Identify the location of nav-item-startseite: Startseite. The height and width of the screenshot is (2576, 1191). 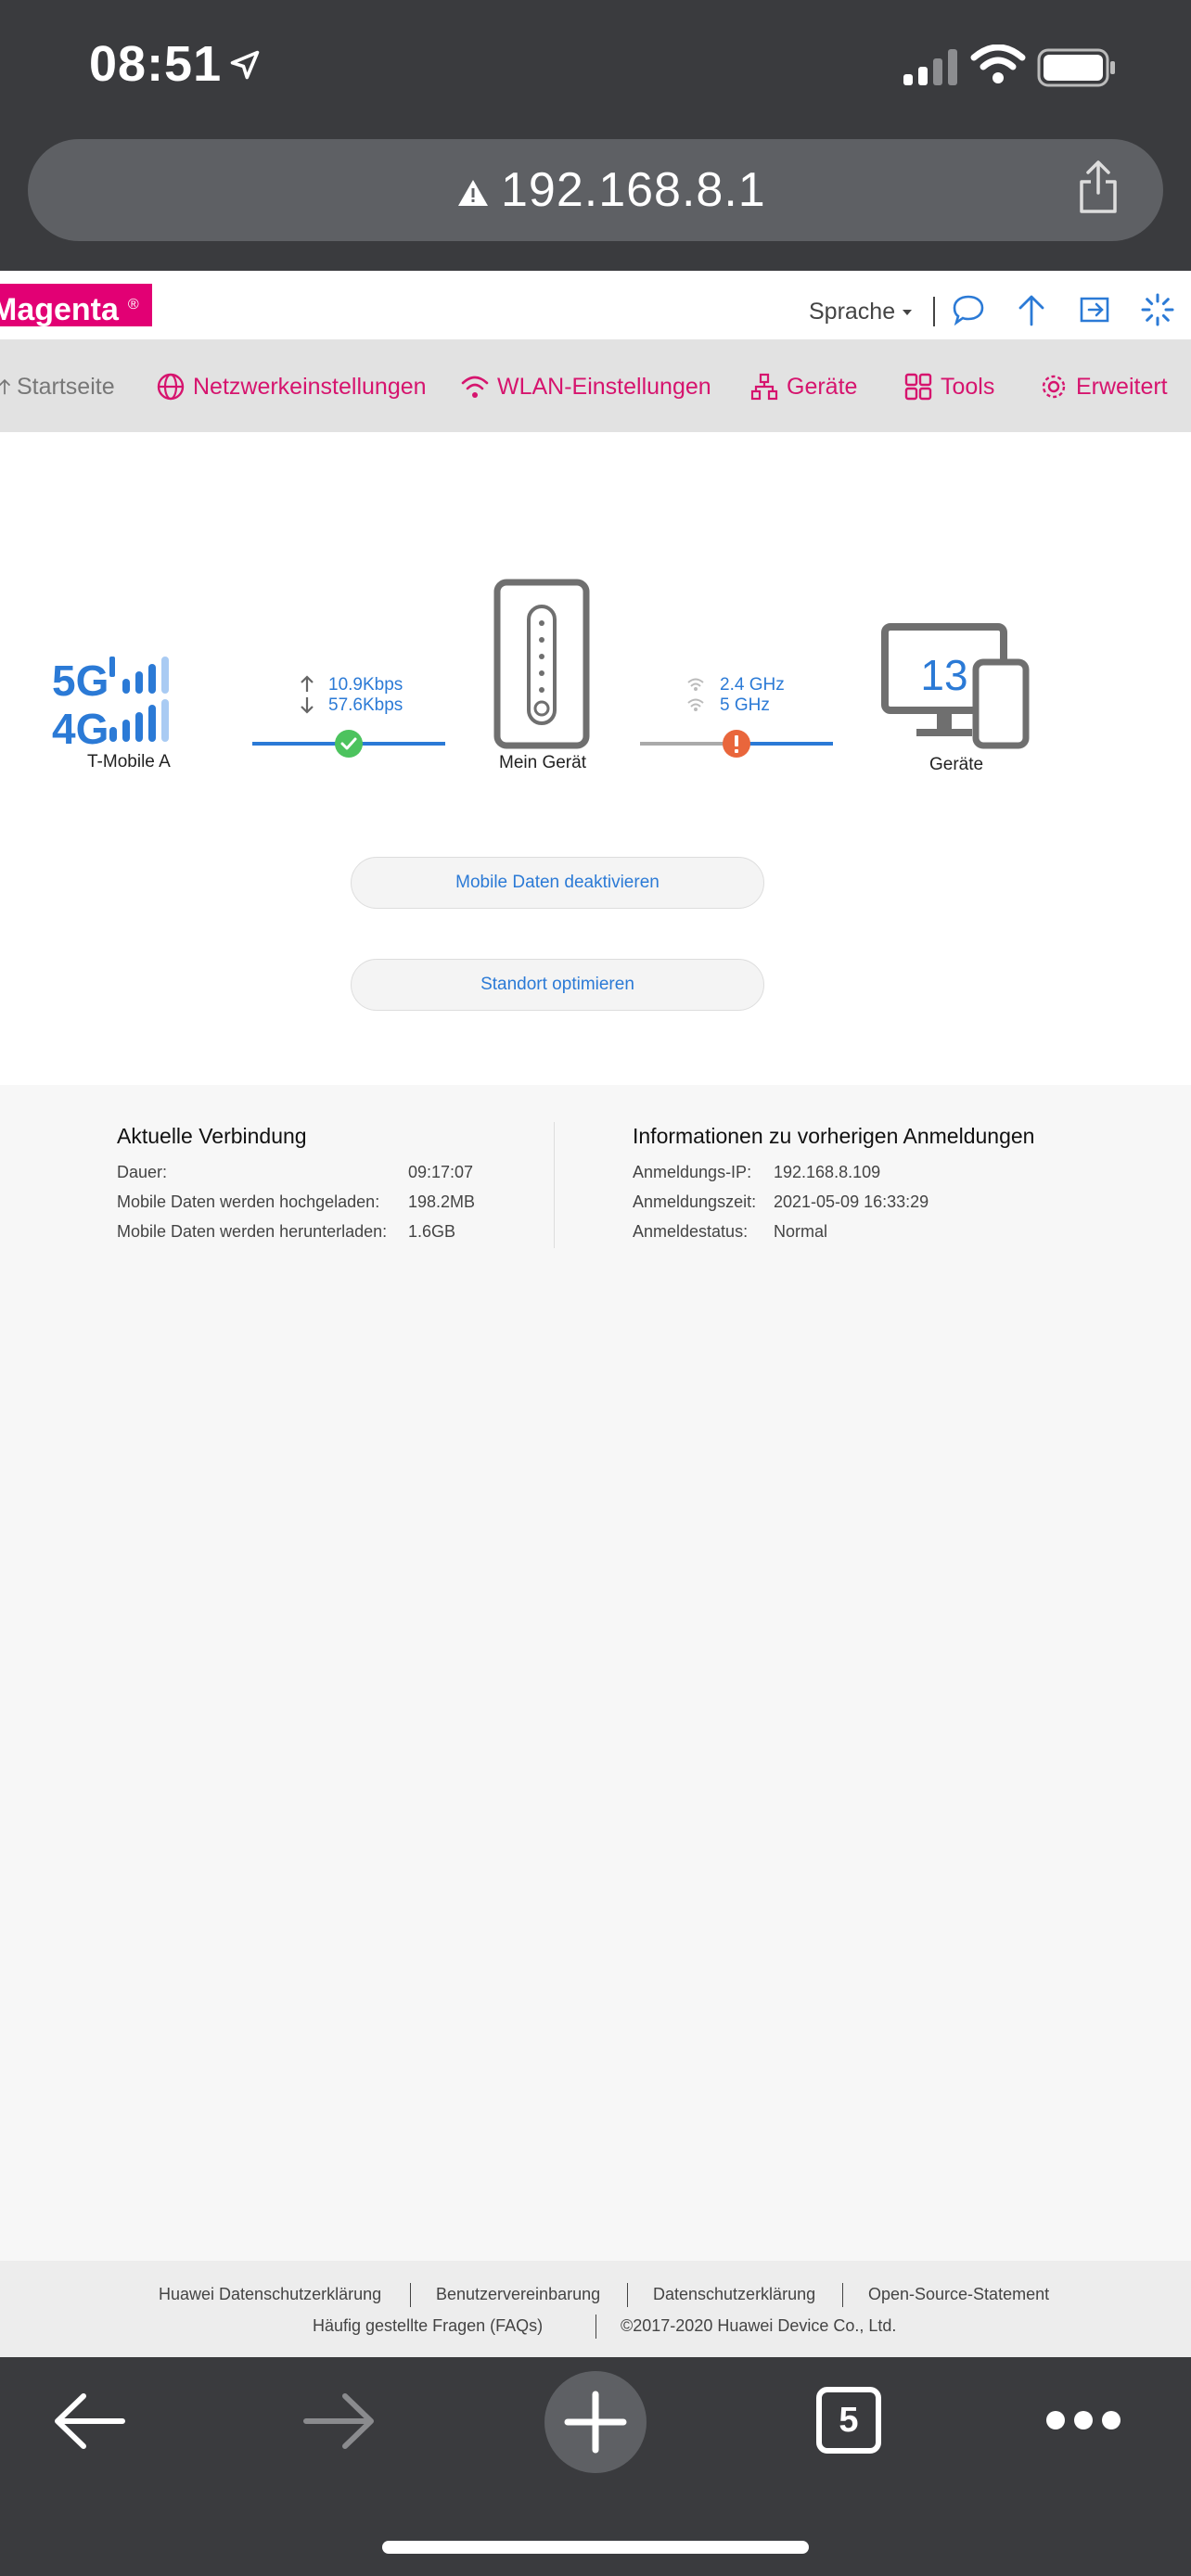
(57, 386).